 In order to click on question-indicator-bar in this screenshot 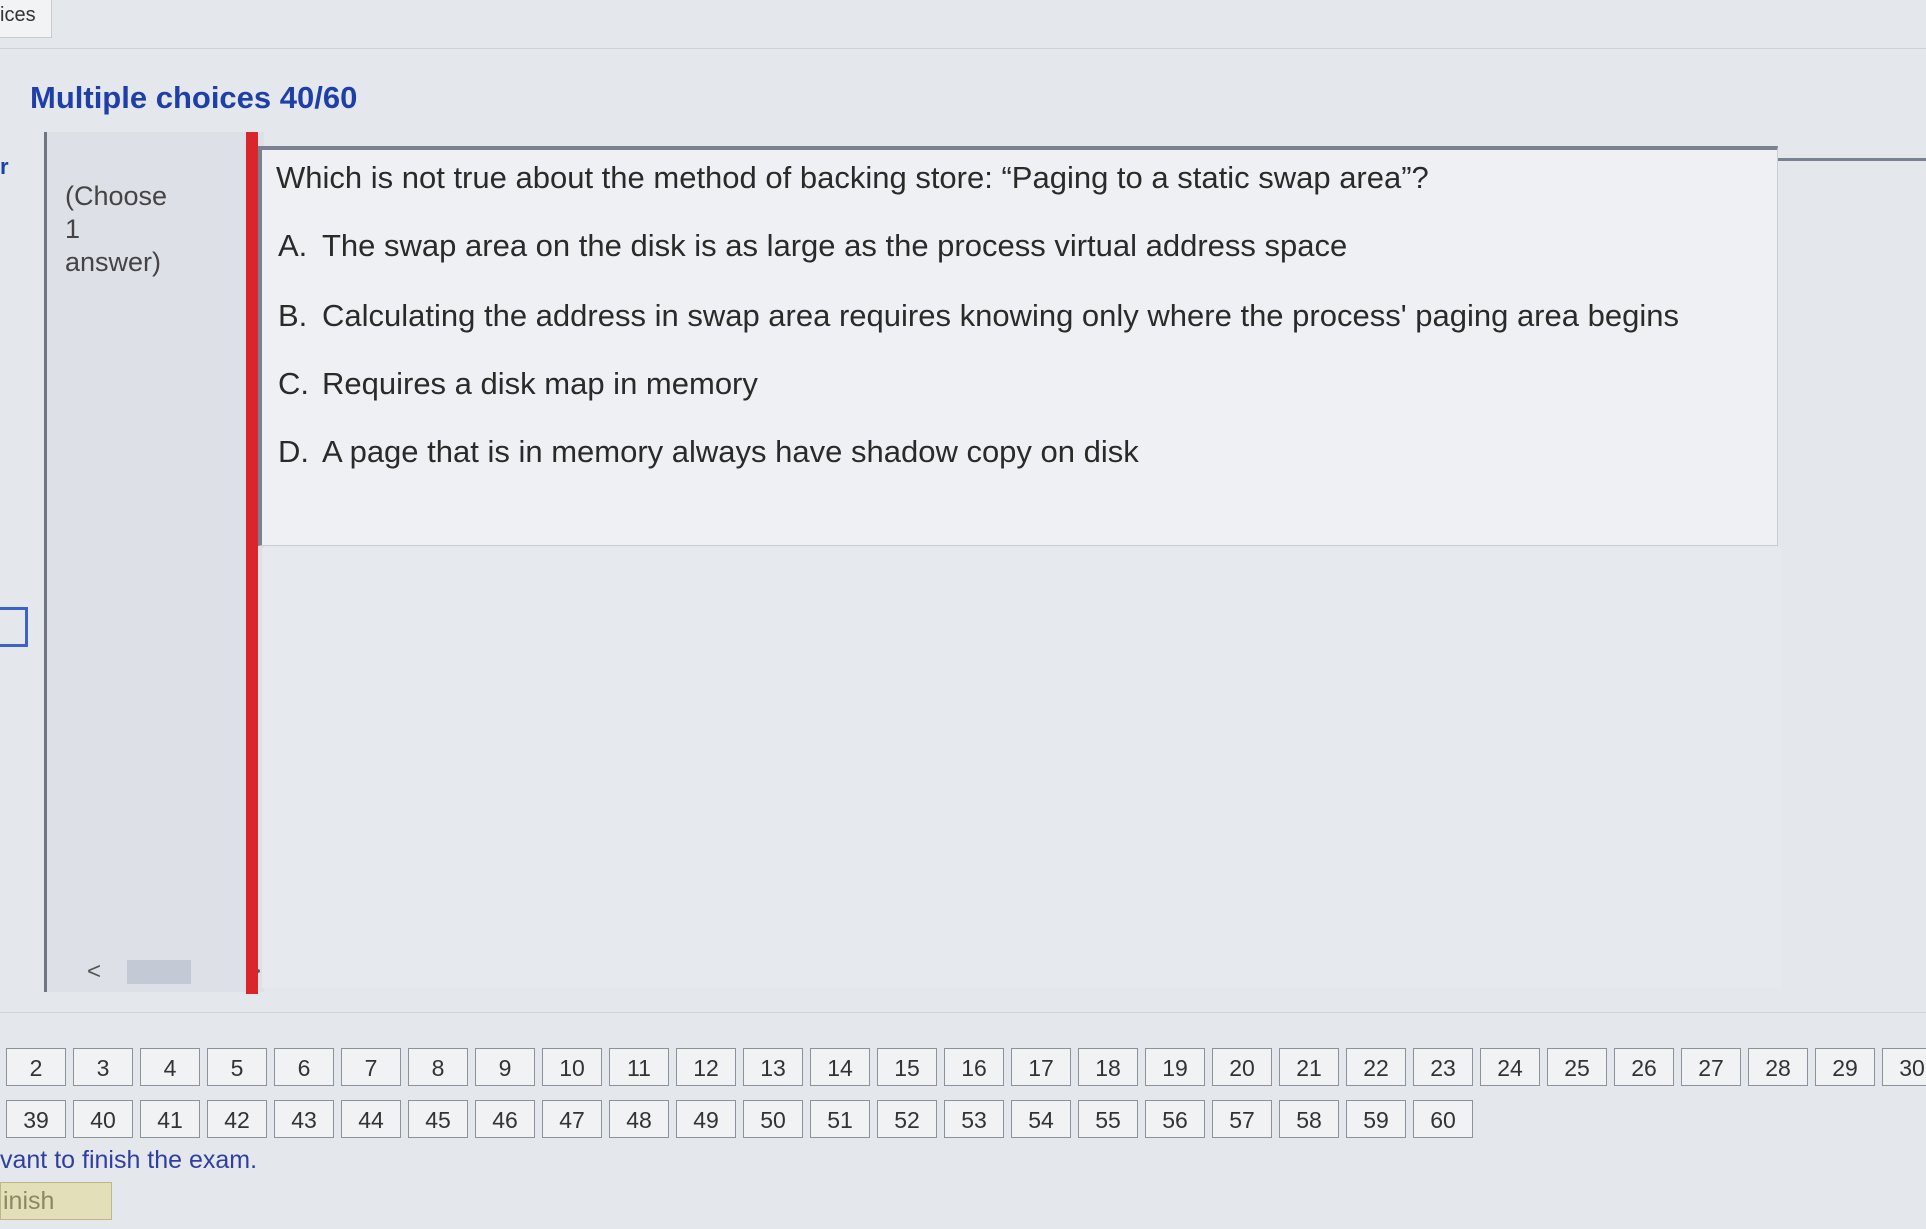, I will do `click(252, 563)`.